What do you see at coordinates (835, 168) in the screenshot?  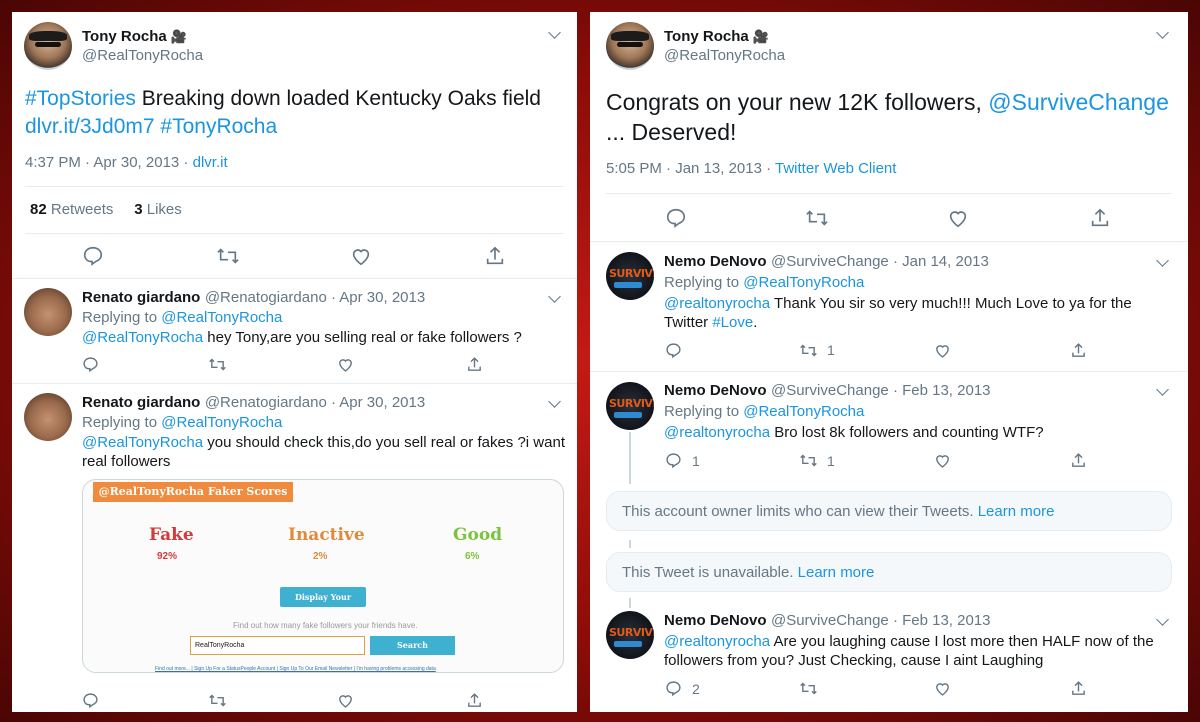 I see `tweet-source-link: Twitter Web Client` at bounding box center [835, 168].